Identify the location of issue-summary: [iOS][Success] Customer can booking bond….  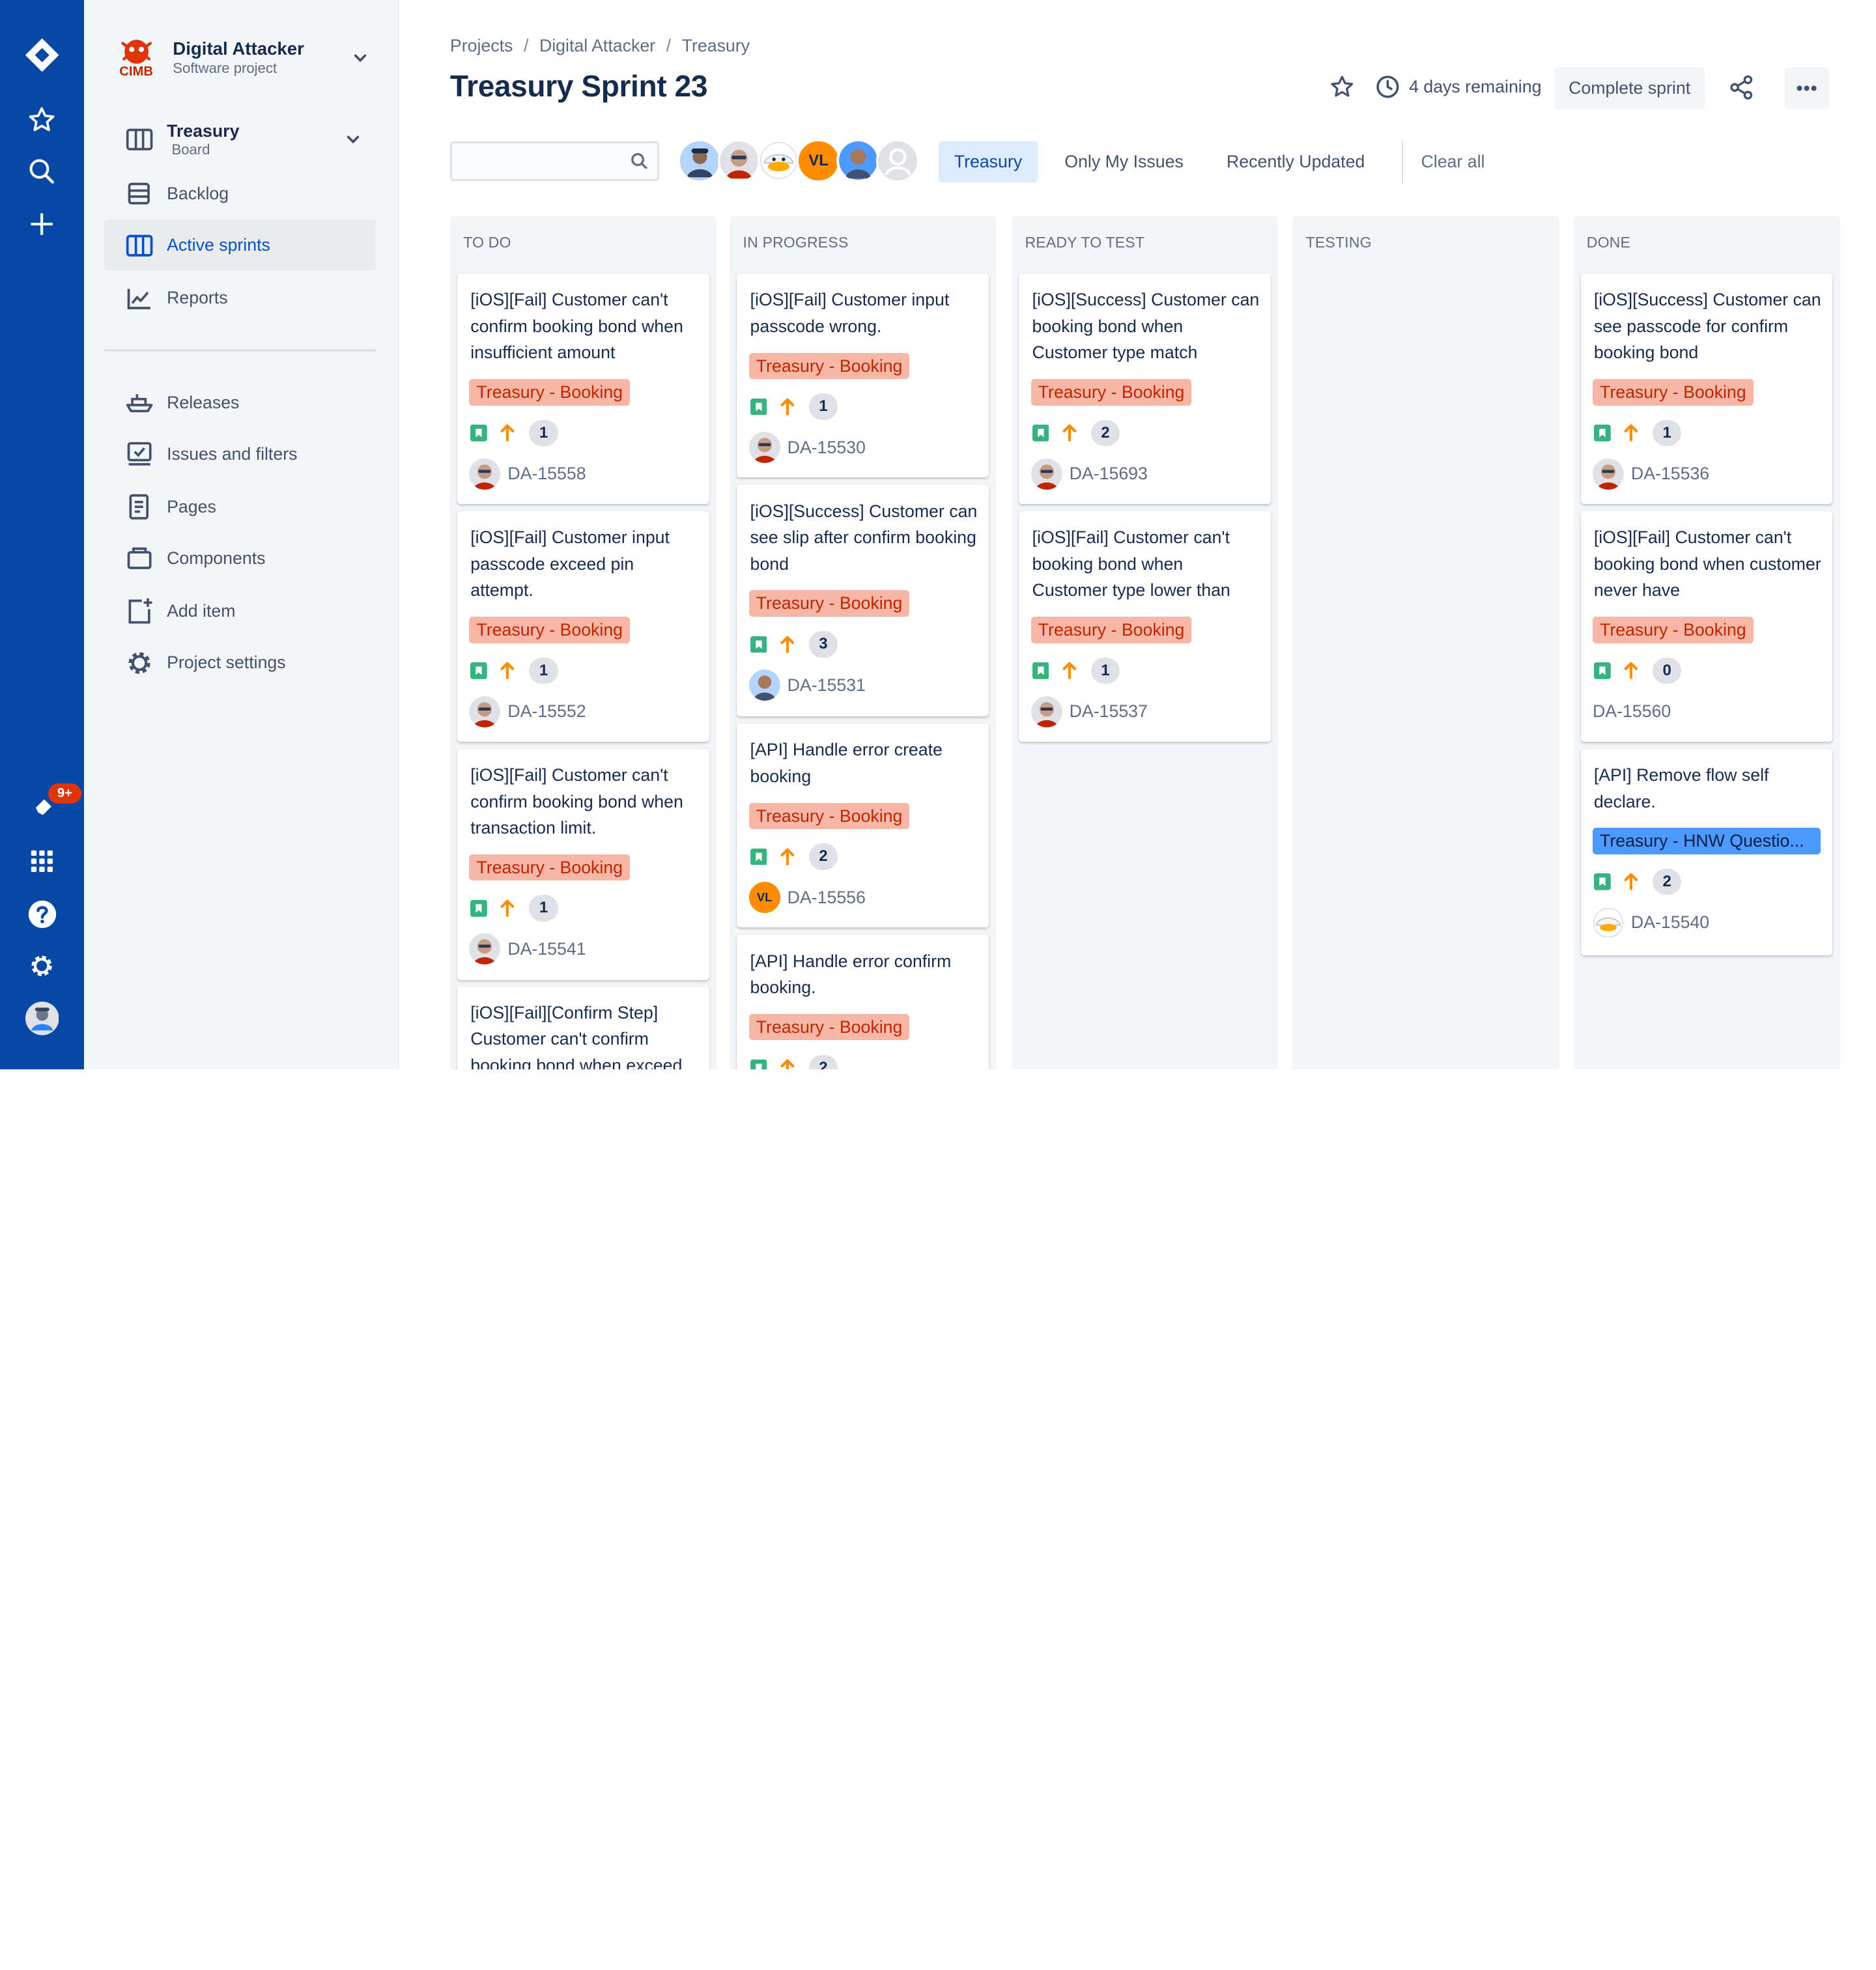
(1146, 326).